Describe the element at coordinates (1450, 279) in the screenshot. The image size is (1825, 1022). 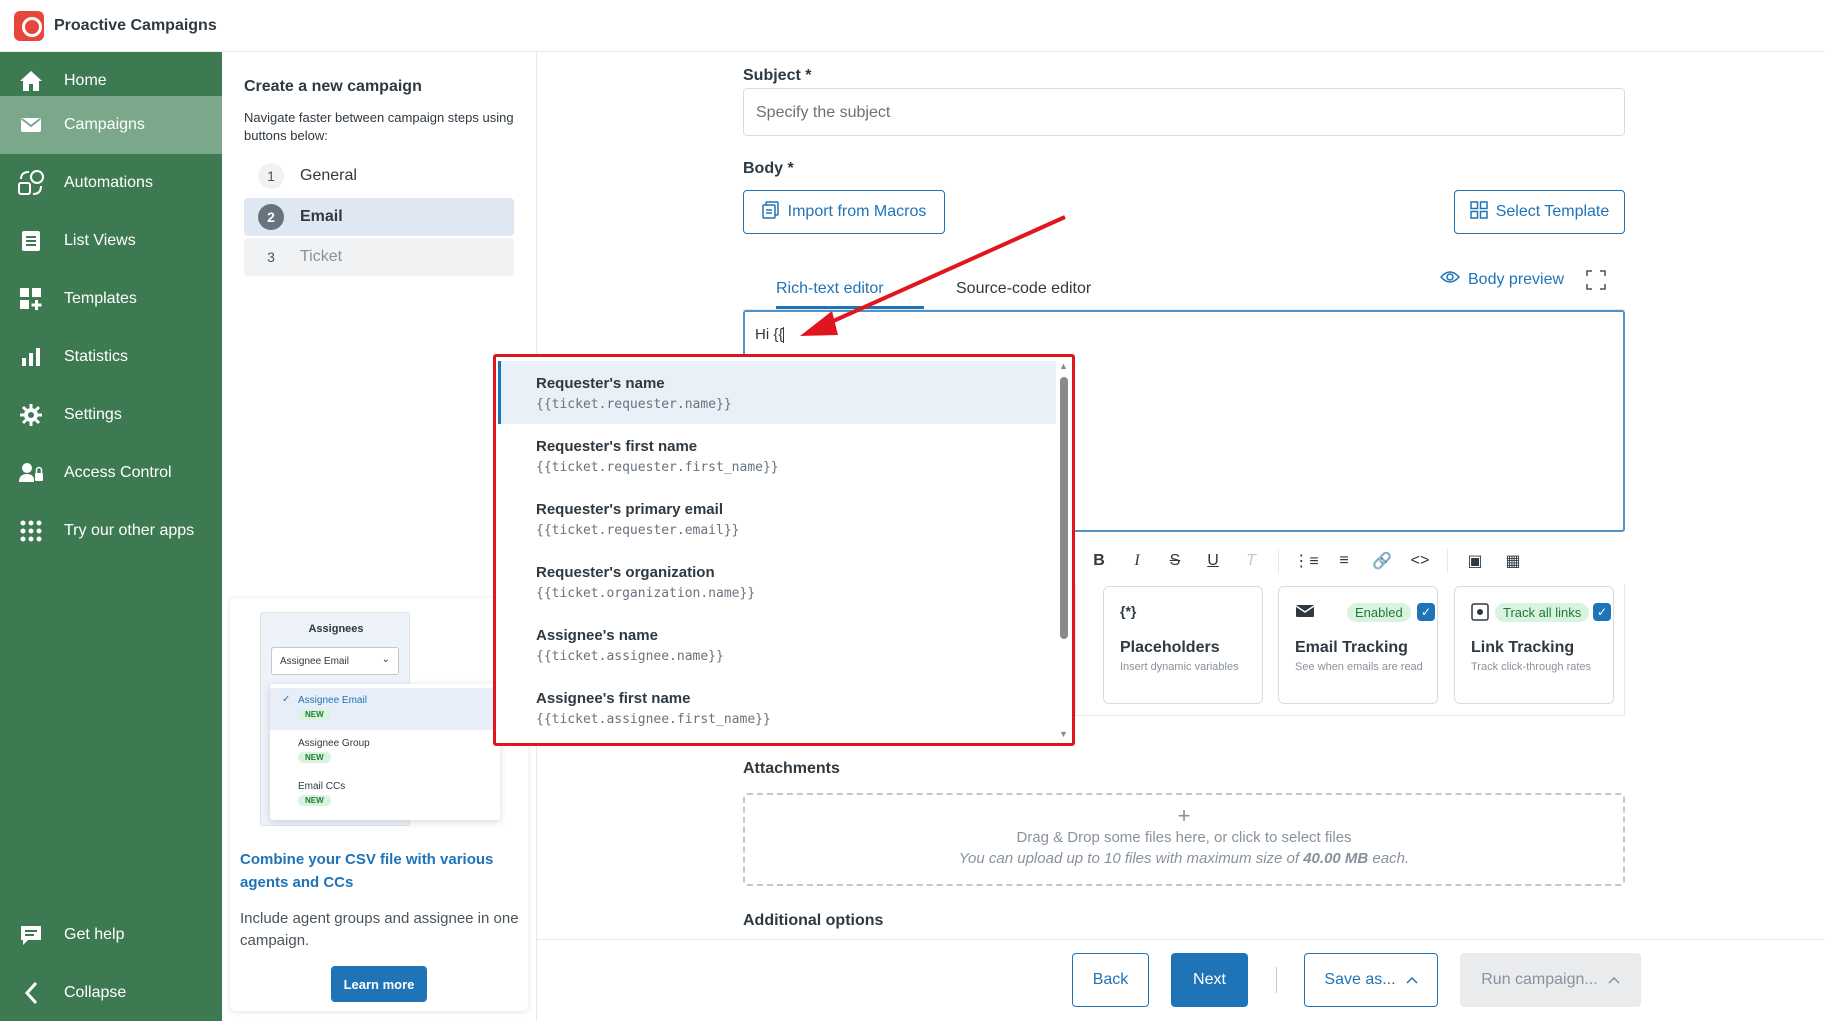
I see `eye-icon` at that location.